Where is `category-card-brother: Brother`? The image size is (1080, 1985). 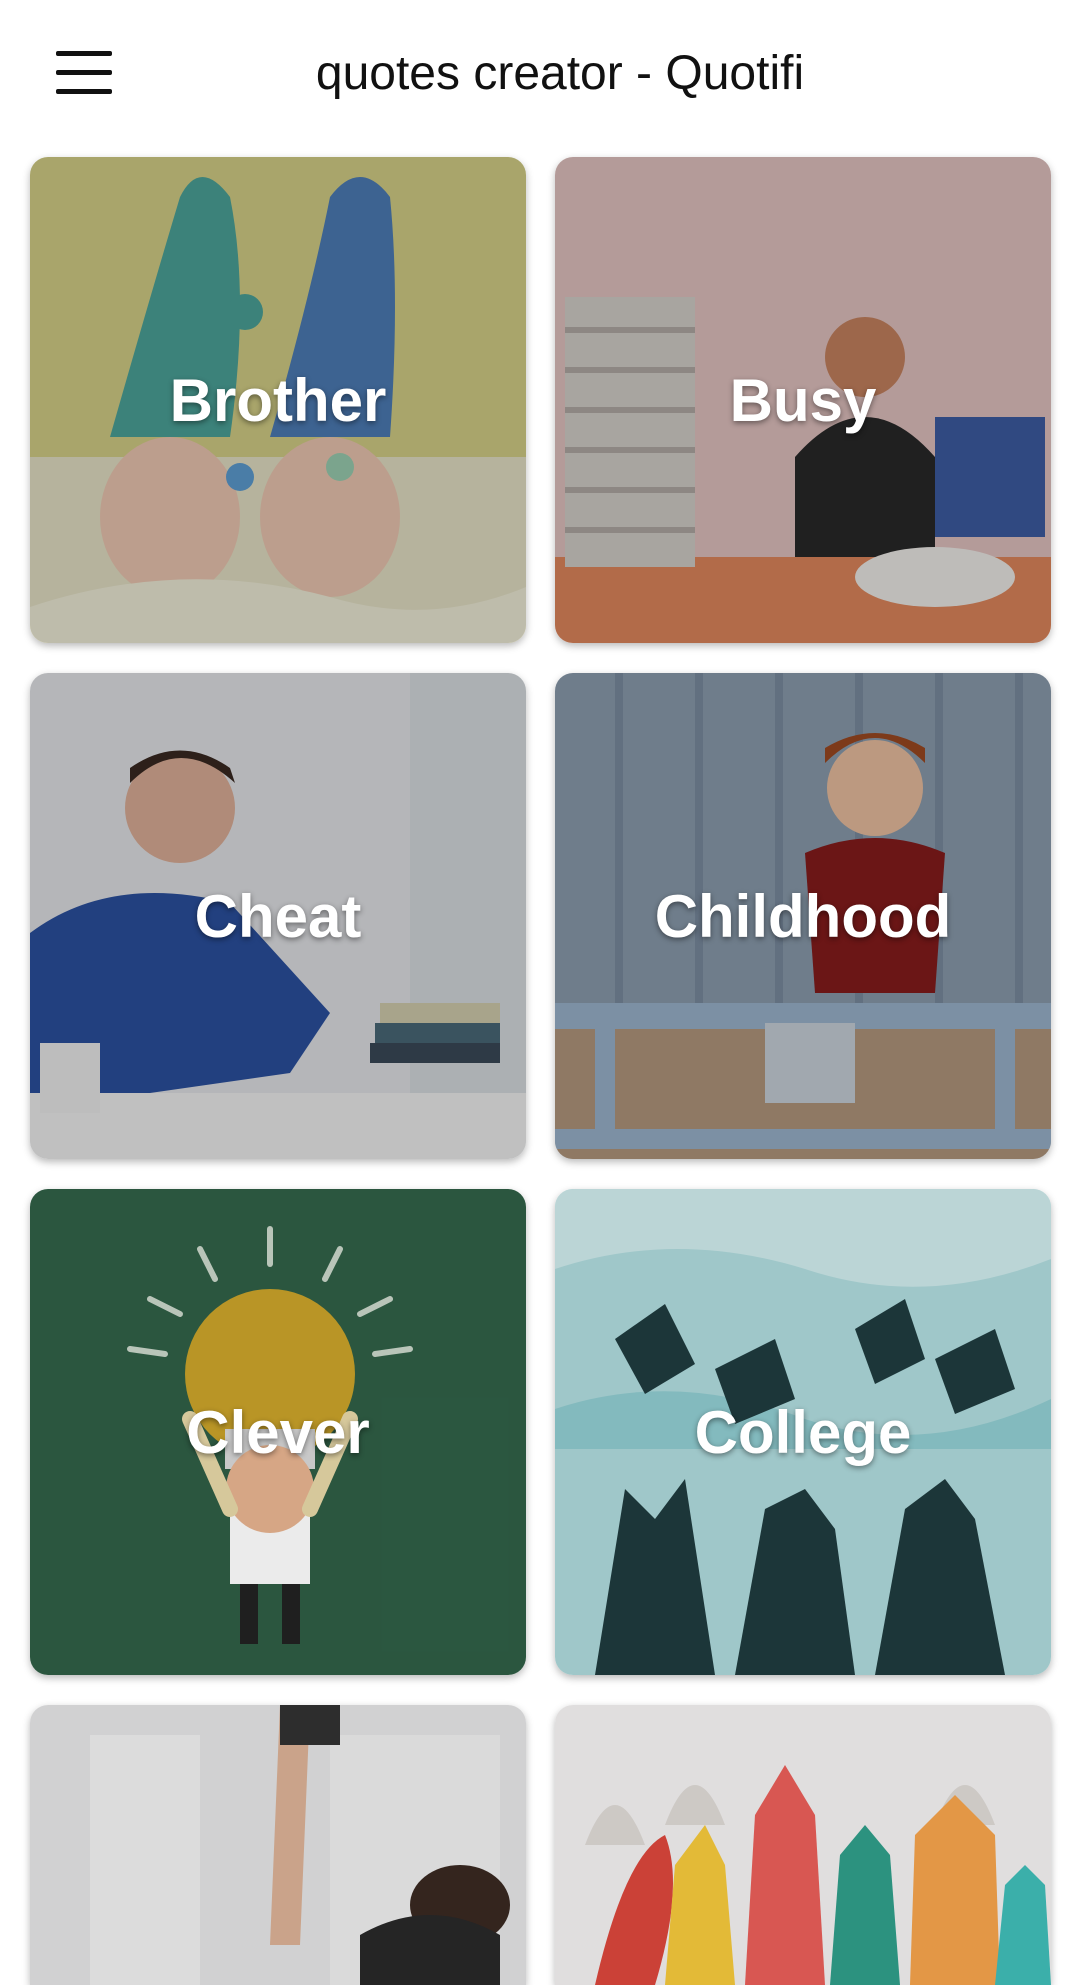 category-card-brother: Brother is located at coordinates (278, 400).